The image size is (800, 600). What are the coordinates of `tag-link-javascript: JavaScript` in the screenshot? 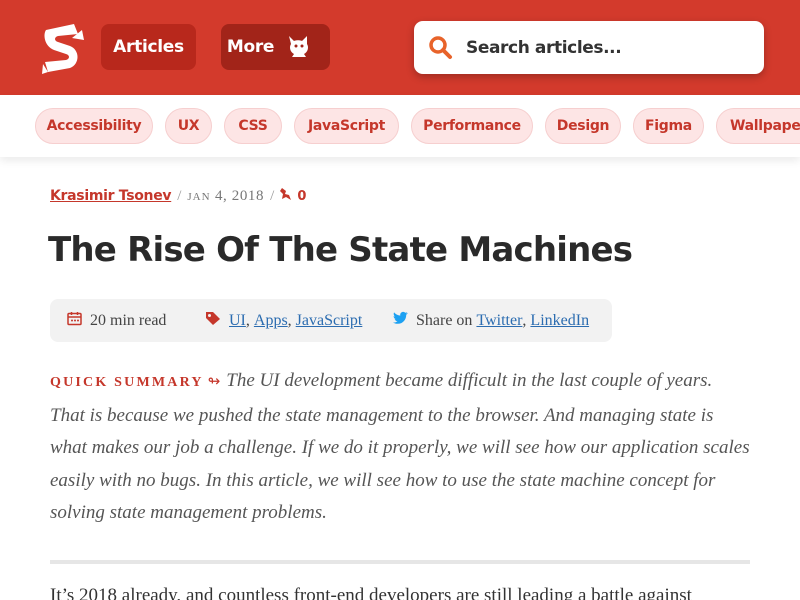 It's located at (329, 321).